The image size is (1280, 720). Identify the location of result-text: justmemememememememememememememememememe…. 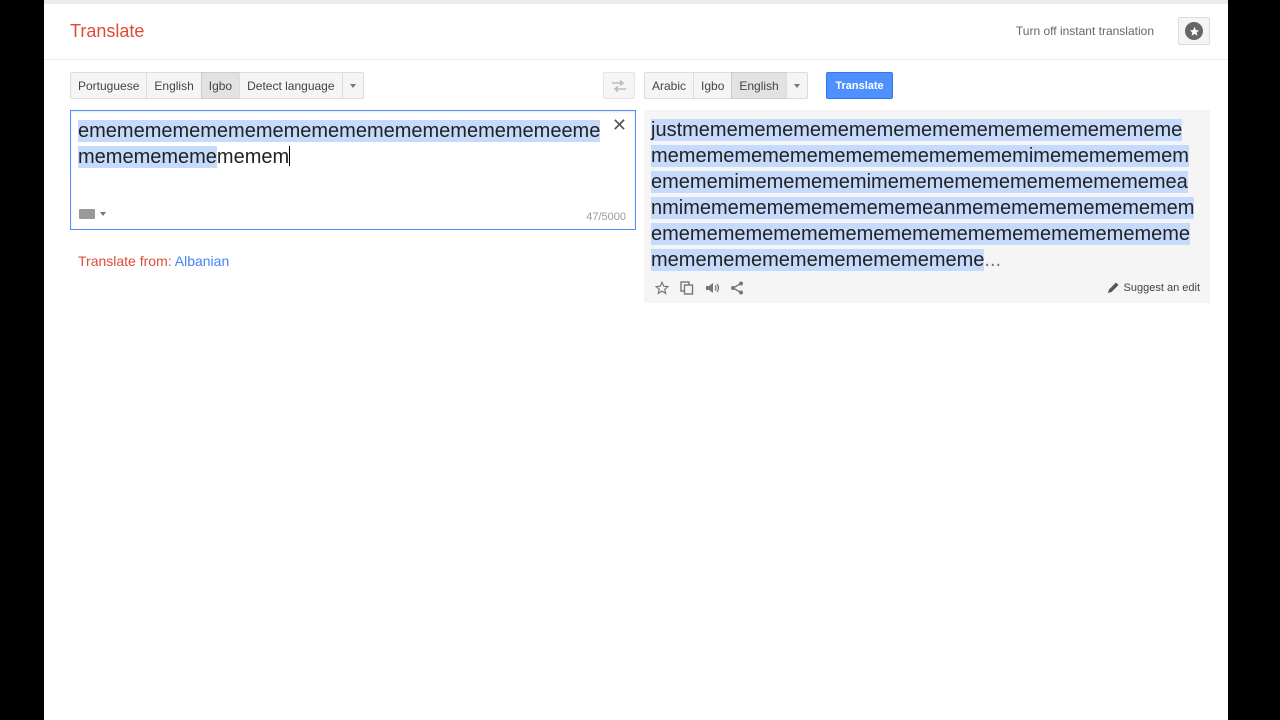
(924, 195).